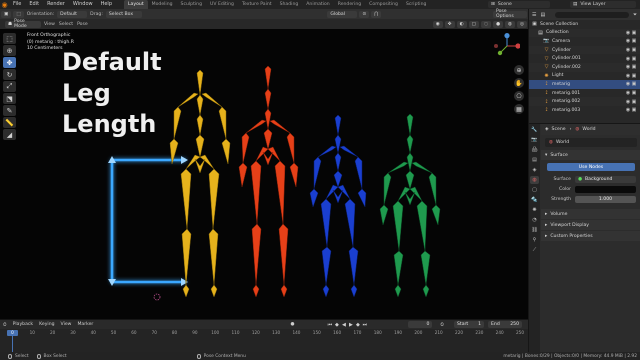 This screenshot has height=360, width=640. What do you see at coordinates (66, 24) in the screenshot?
I see `menu-select: Select` at bounding box center [66, 24].